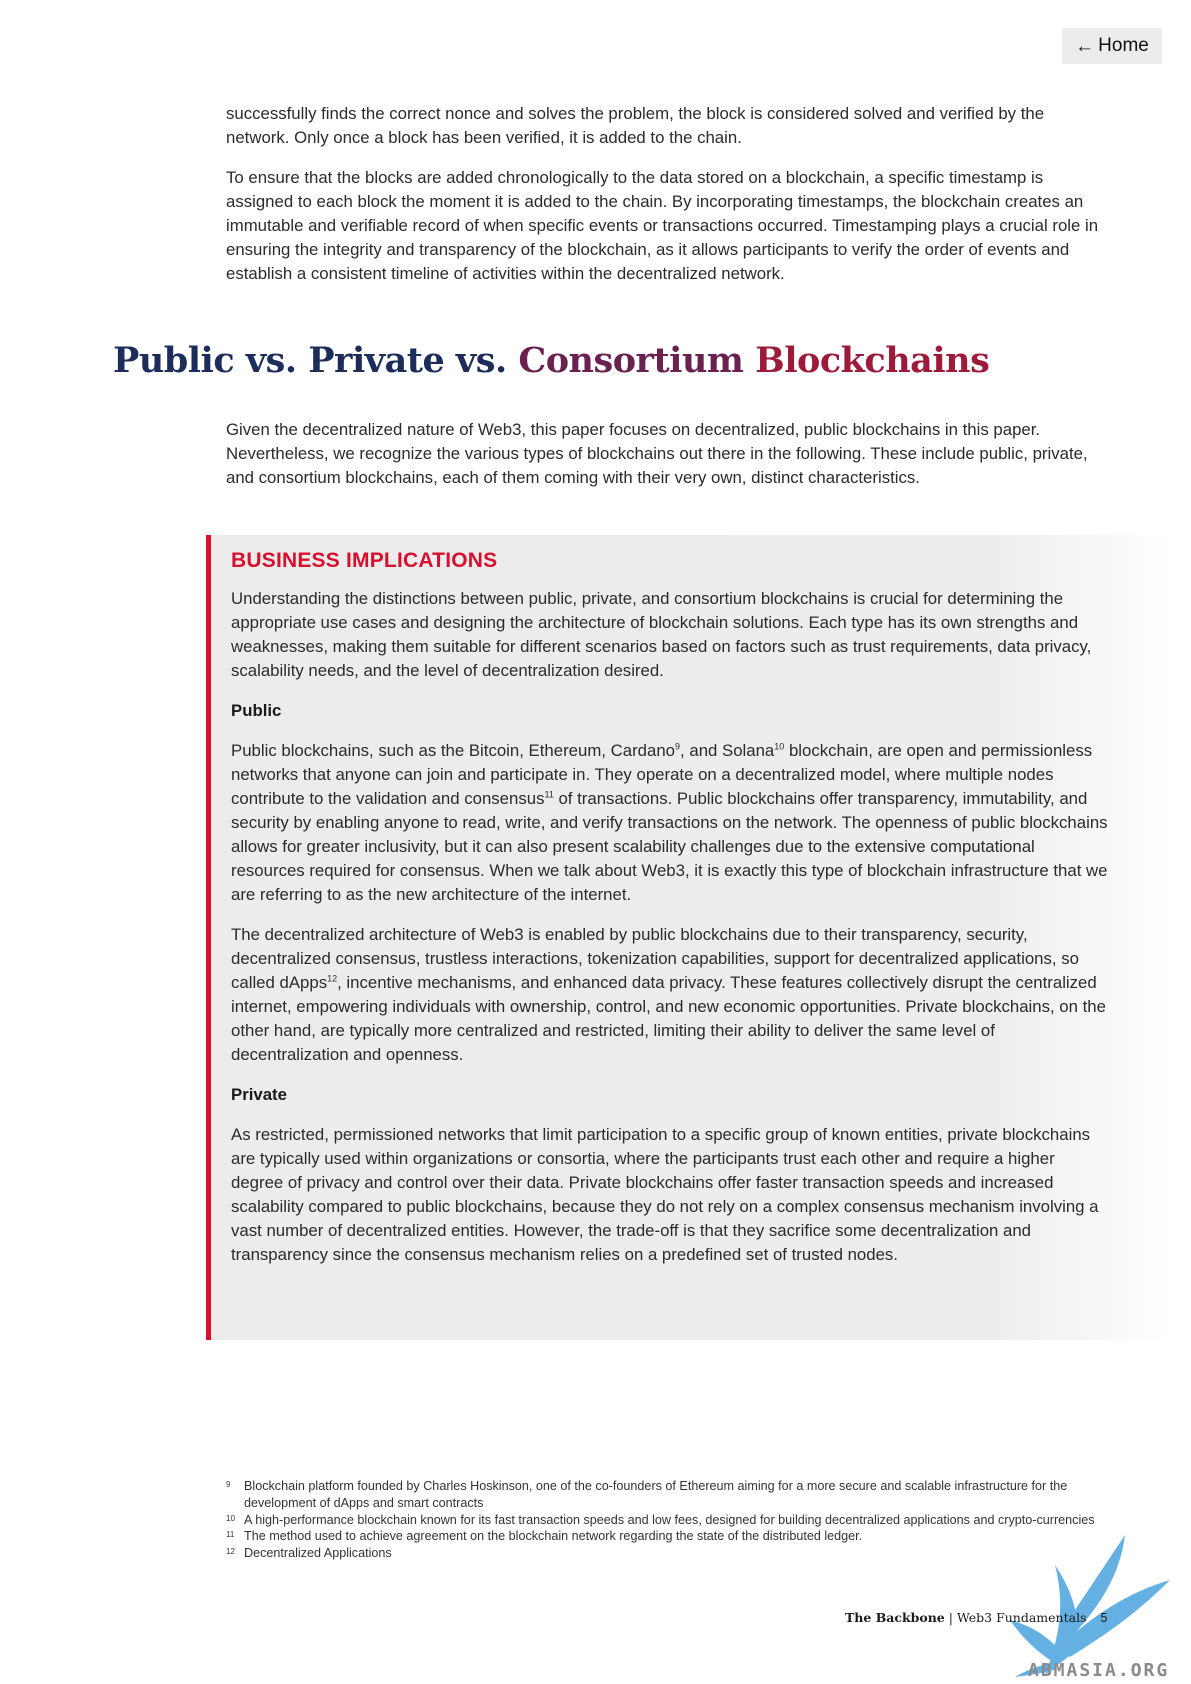 The width and height of the screenshot is (1191, 1684). I want to click on footnote-number: 11, so click(230, 1535).